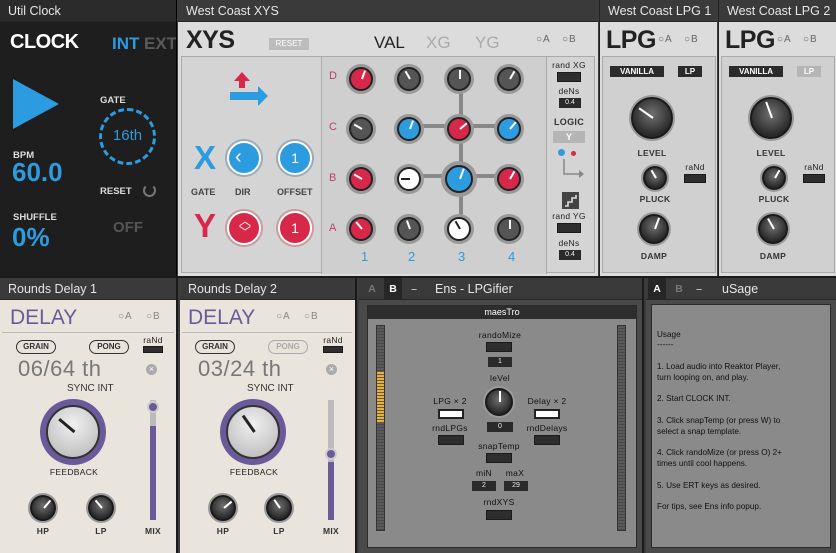 The width and height of the screenshot is (836, 553). What do you see at coordinates (36, 347) in the screenshot?
I see `delay1-grain-button: GRAIN` at bounding box center [36, 347].